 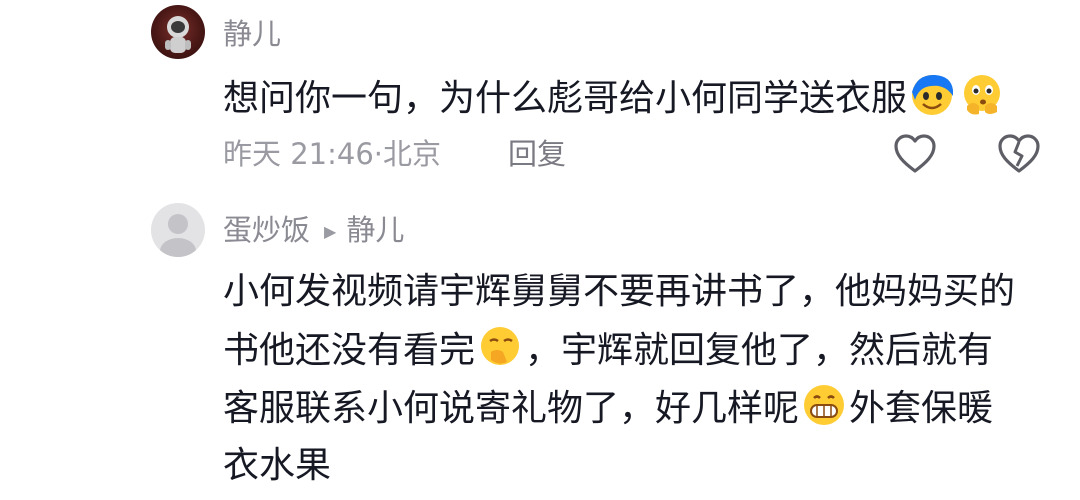 I want to click on smiling-face-icon, so click(x=932, y=102).